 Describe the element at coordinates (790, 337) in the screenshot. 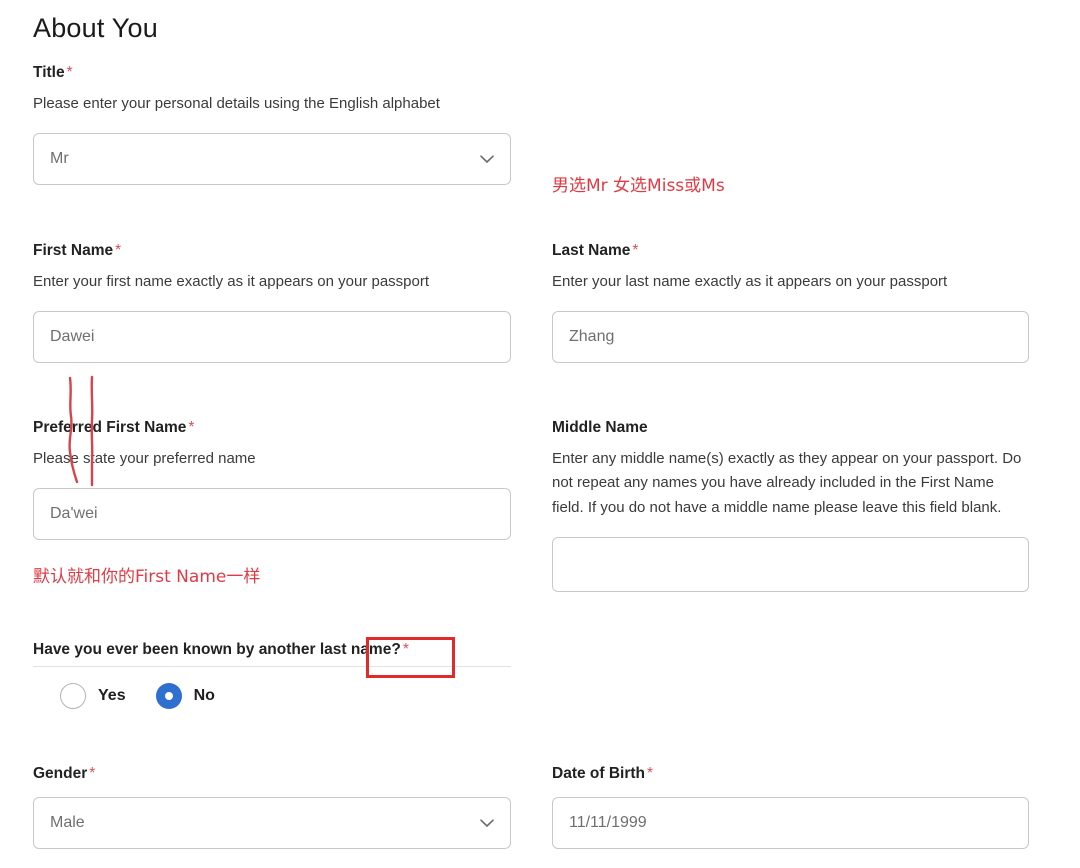

I see `last-name-input: Zhang` at that location.